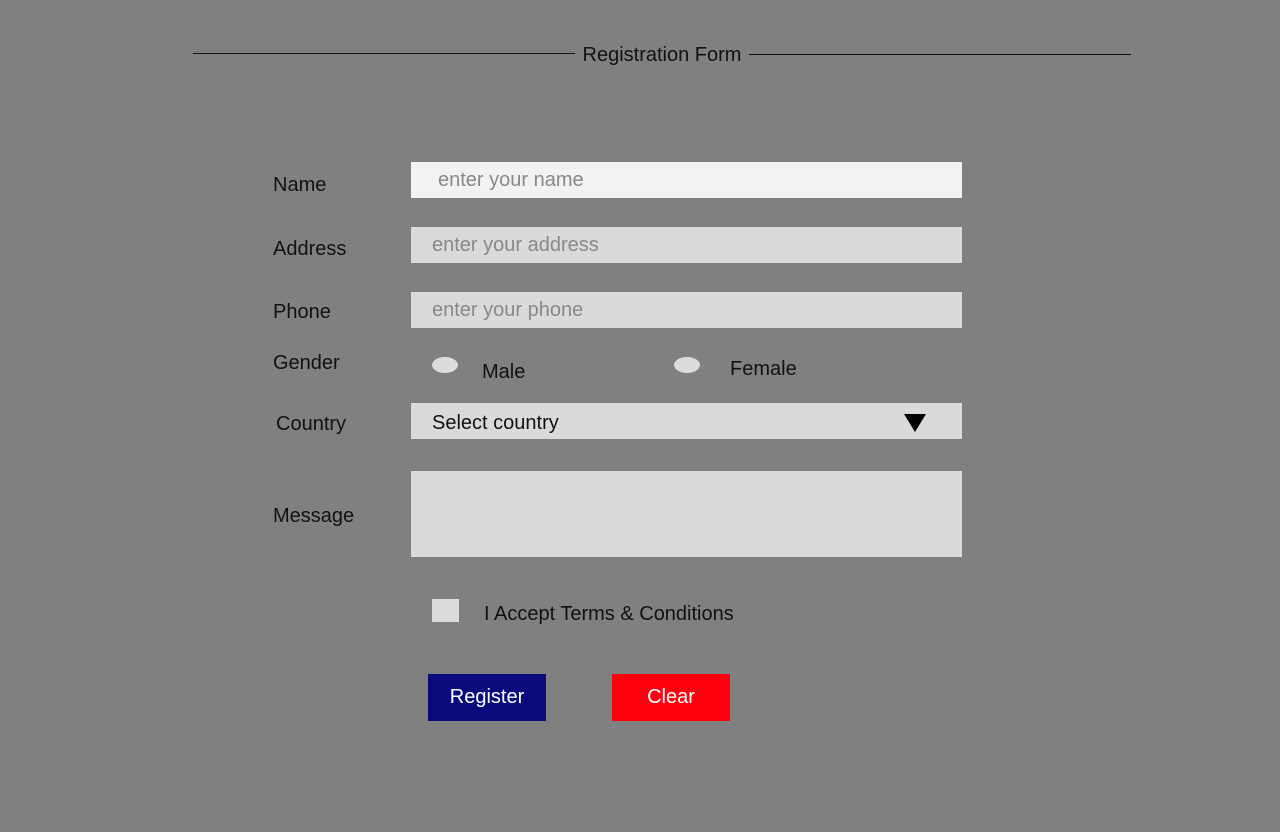 This screenshot has width=1280, height=832. I want to click on gender-label: Gender, so click(306, 363).